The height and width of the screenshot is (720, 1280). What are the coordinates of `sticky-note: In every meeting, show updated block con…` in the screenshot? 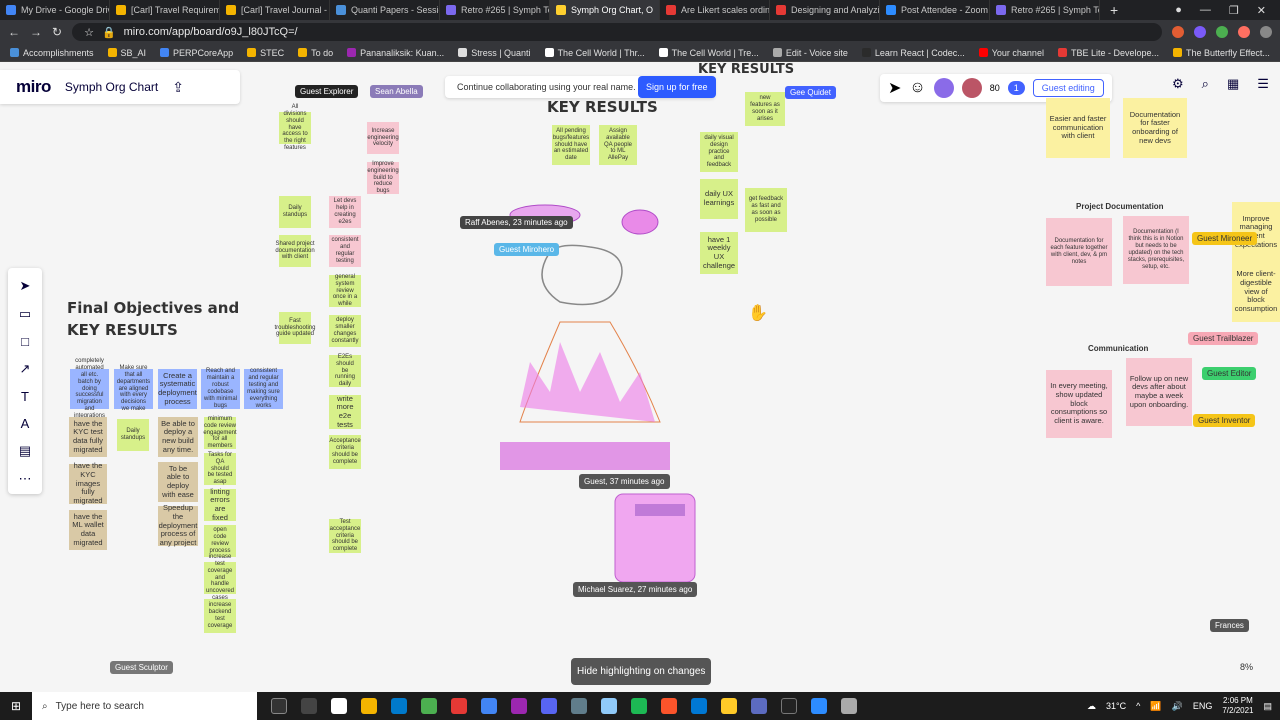 It's located at (1079, 404).